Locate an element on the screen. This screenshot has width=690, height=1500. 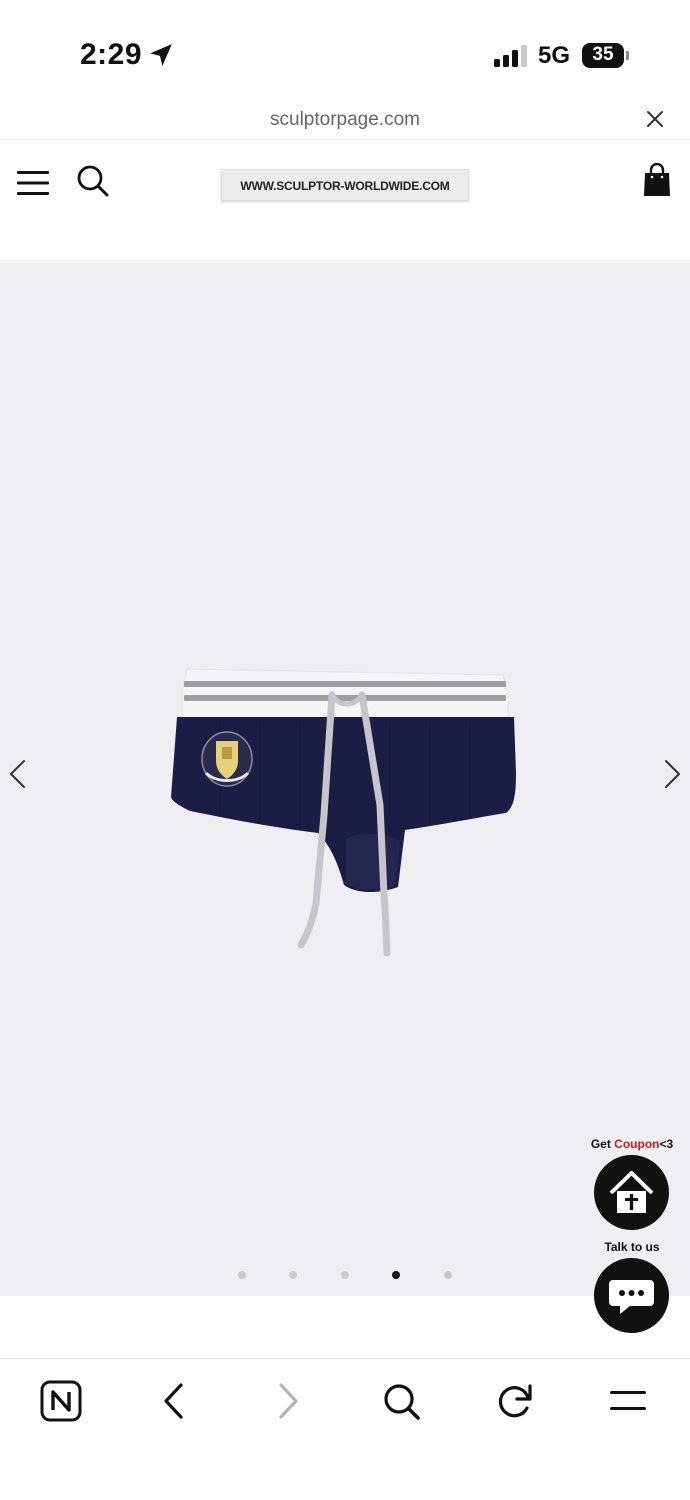
prev-image-arrow-icon is located at coordinates (18, 774).